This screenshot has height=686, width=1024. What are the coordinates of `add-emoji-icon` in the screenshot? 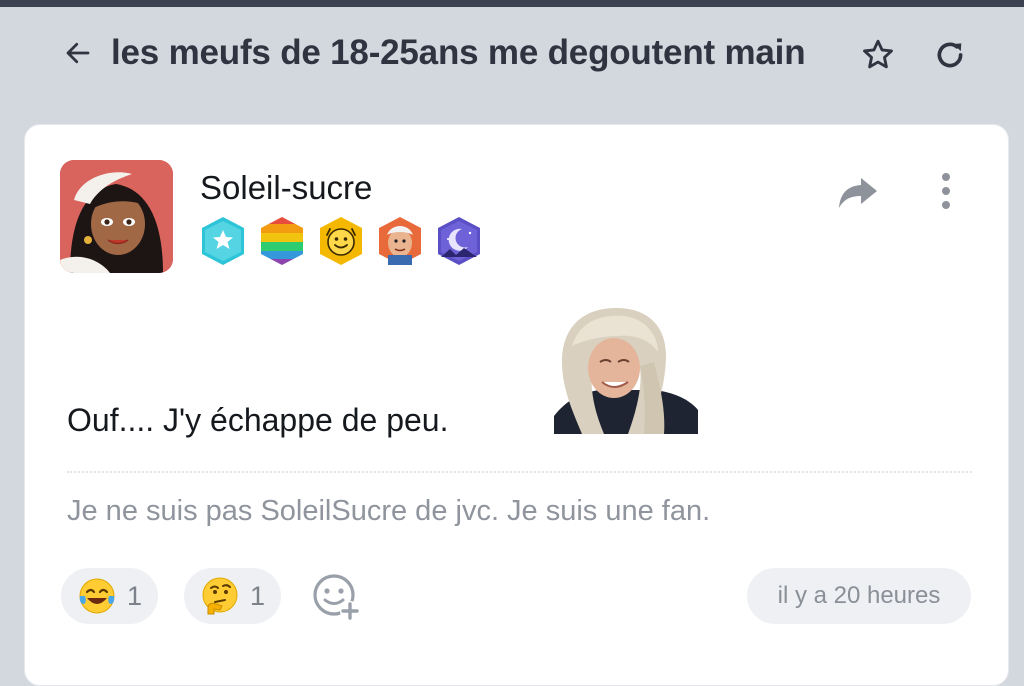 It's located at (336, 597).